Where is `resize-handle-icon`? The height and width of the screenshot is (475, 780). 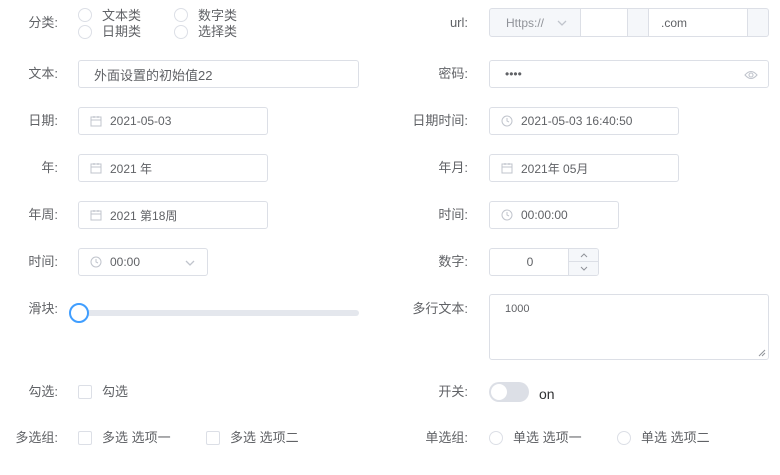 resize-handle-icon is located at coordinates (762, 353).